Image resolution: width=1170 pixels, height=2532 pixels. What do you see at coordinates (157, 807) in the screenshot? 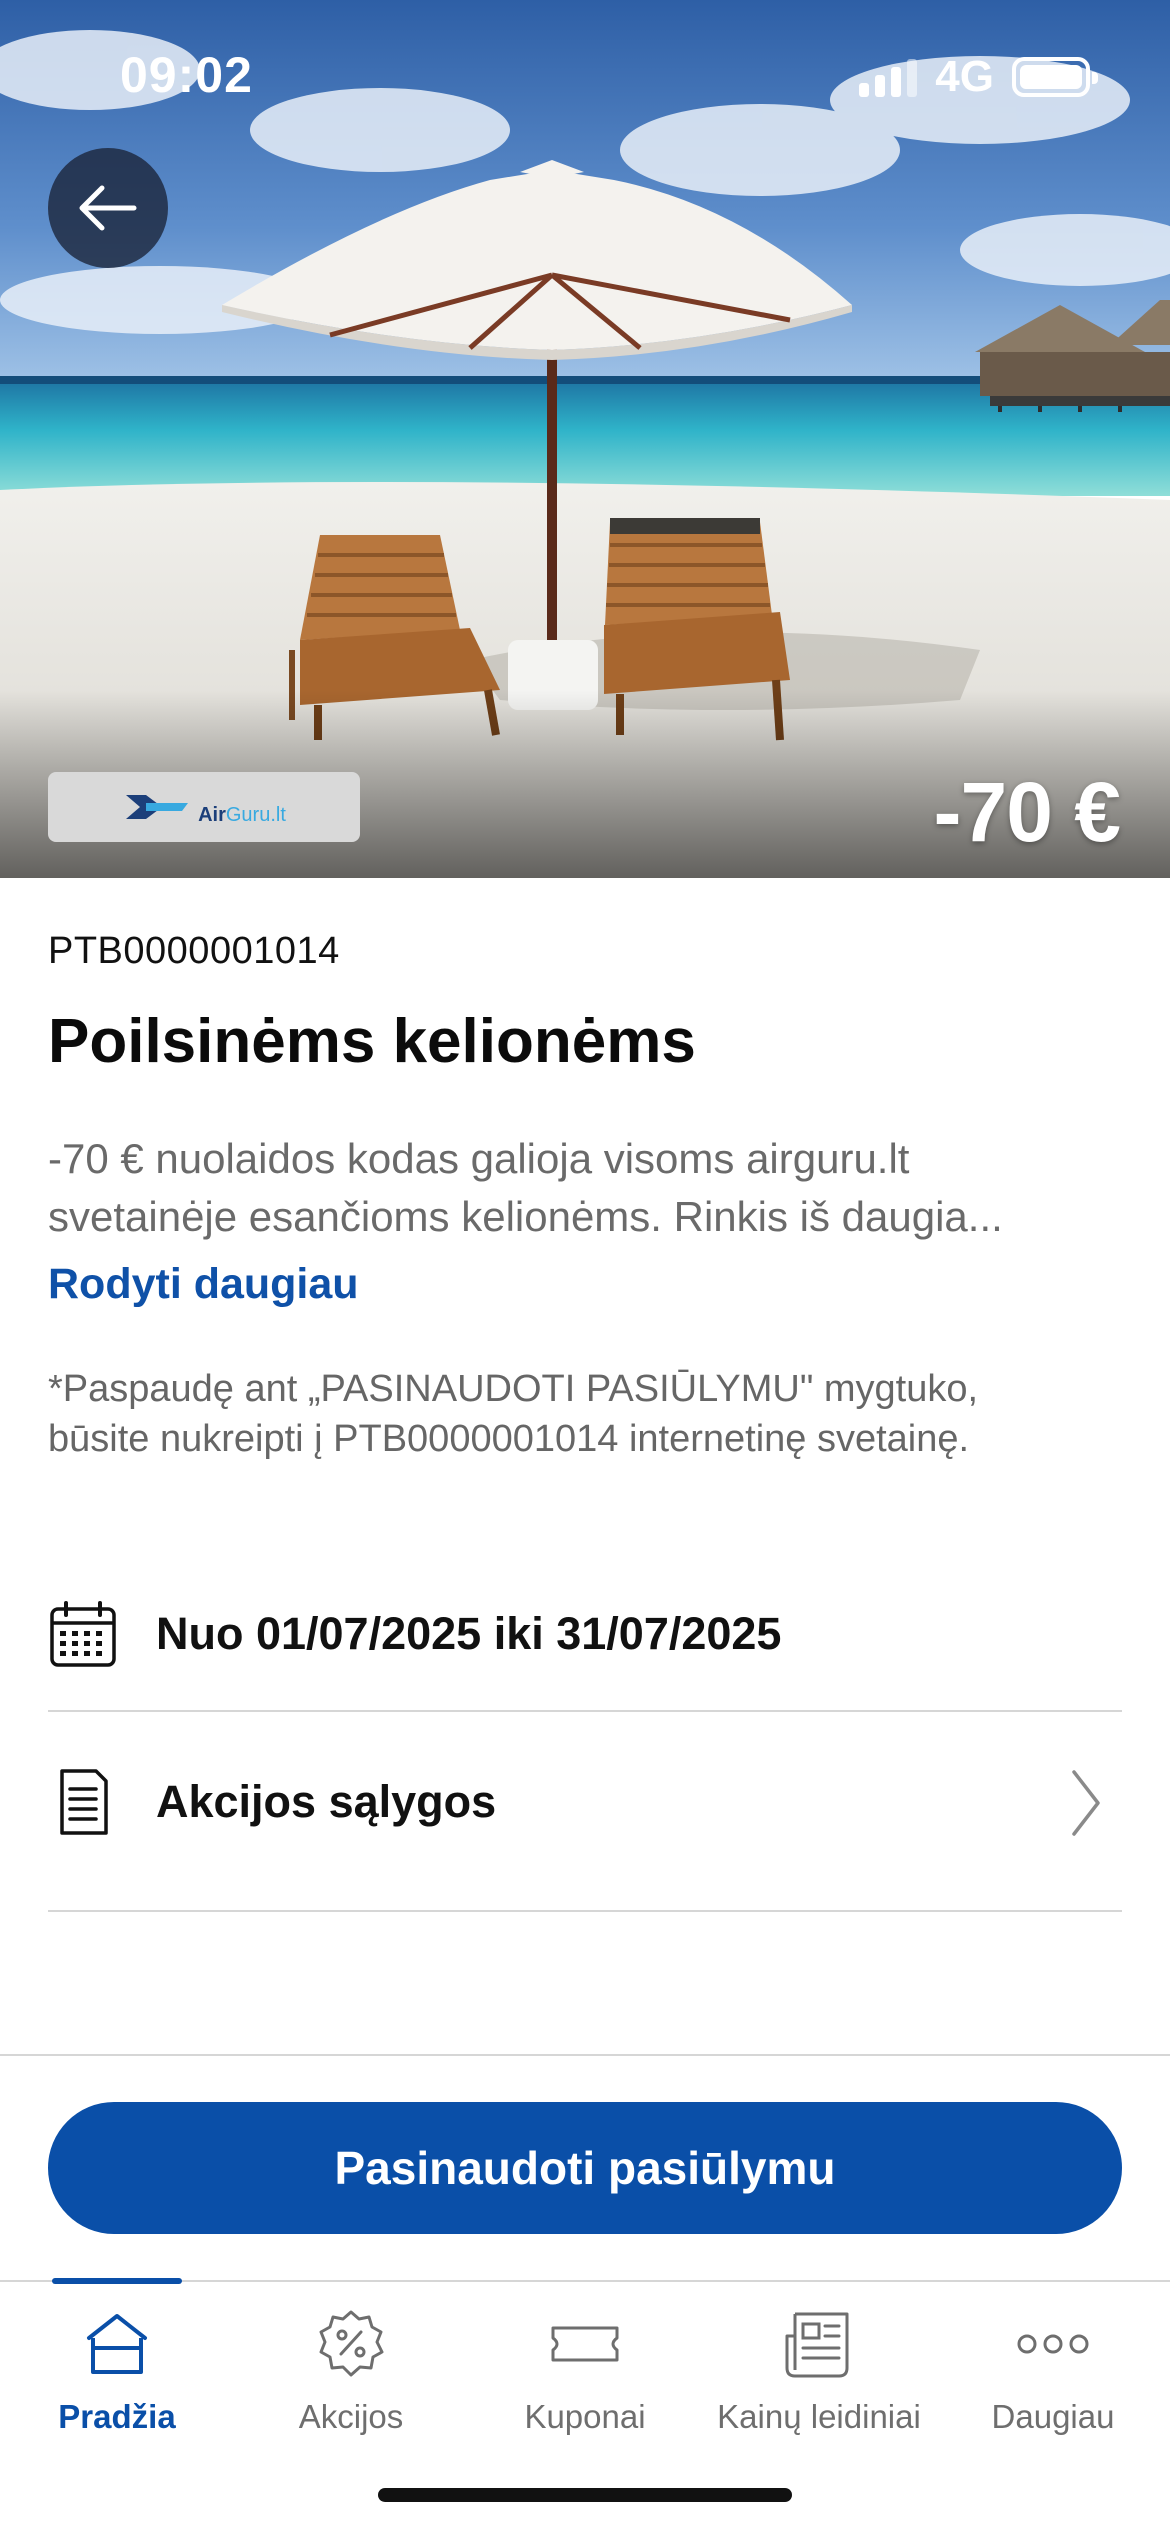
I see `airplane-icon` at bounding box center [157, 807].